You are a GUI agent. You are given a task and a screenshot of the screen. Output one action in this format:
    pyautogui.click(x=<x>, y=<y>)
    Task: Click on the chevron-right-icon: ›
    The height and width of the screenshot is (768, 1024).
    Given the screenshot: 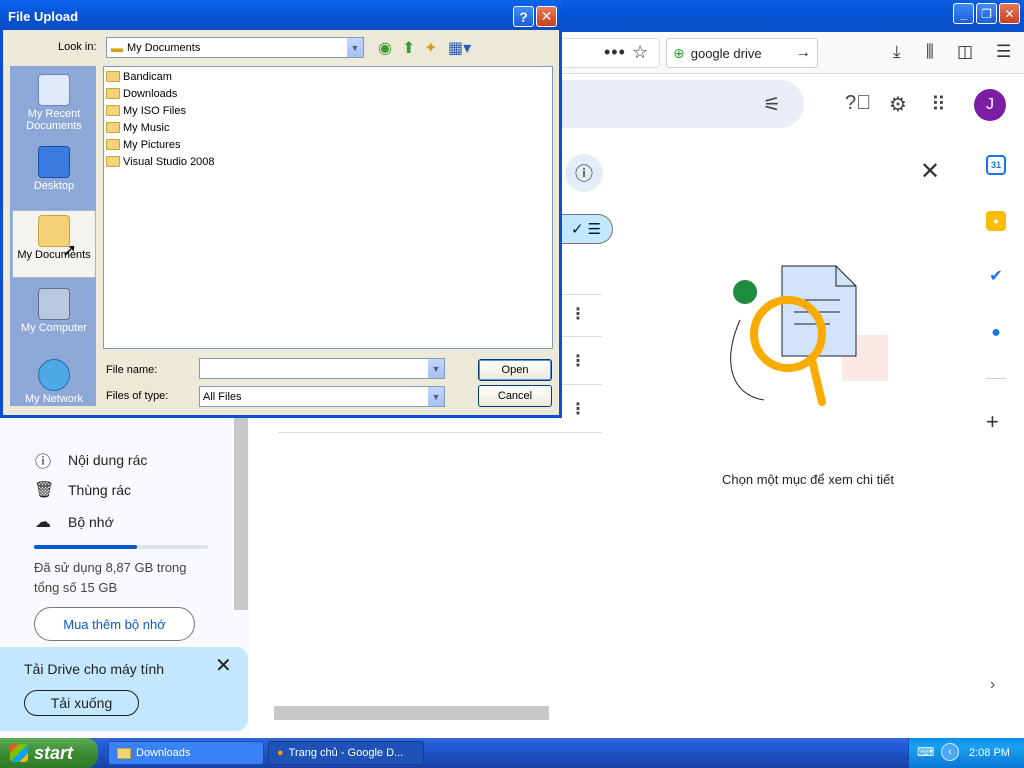 What is the action you would take?
    pyautogui.click(x=992, y=685)
    